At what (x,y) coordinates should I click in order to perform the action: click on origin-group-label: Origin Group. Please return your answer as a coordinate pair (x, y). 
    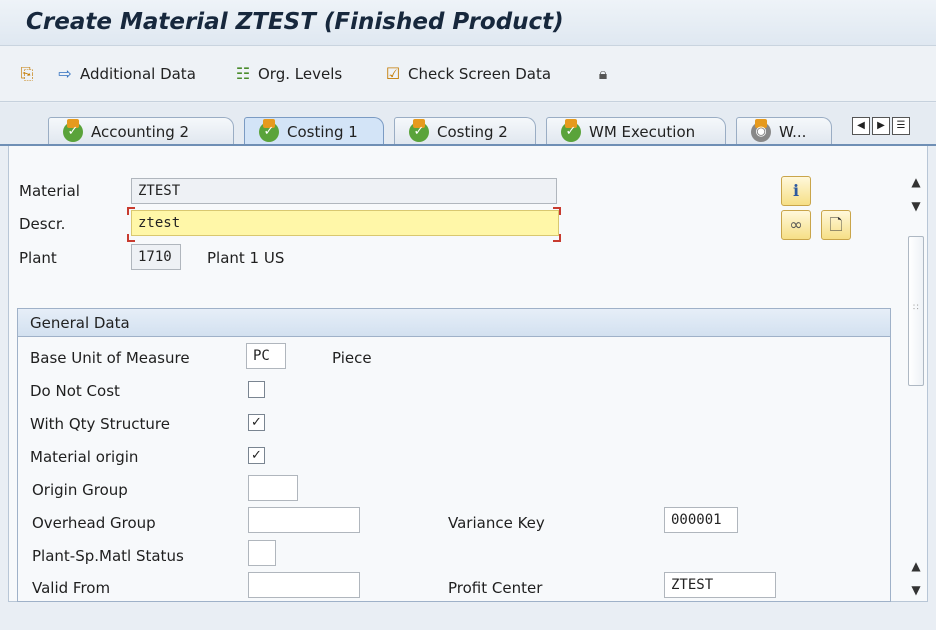
    Looking at the image, I should click on (80, 490).